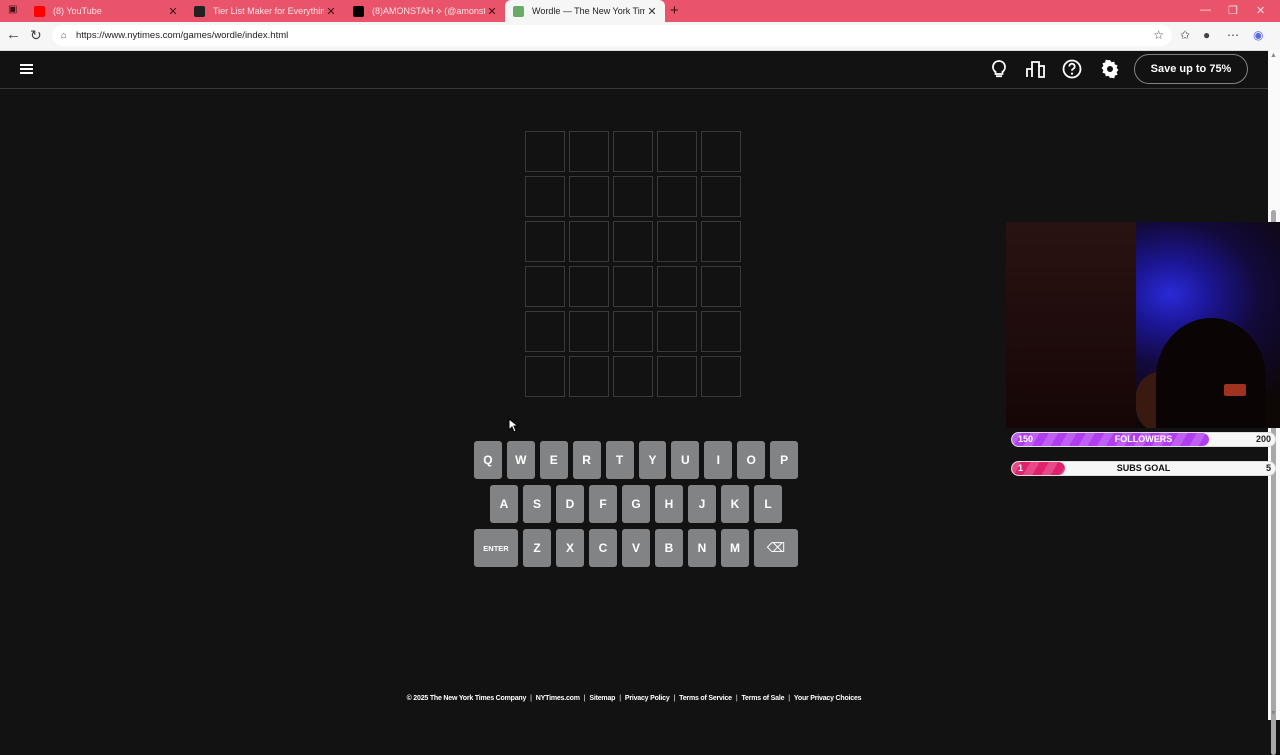 This screenshot has height=755, width=1280. I want to click on subs-goal-bar: 1 SUBS GOAL 5, so click(1143, 468).